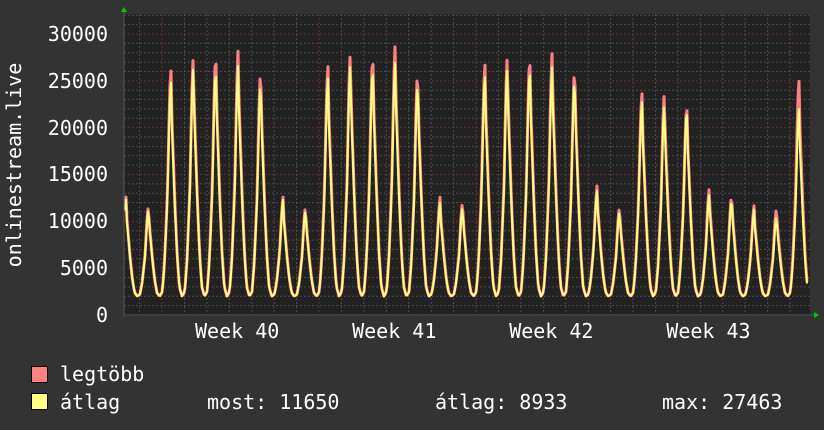 The image size is (824, 430). I want to click on legend-swatch-avg, so click(39, 401).